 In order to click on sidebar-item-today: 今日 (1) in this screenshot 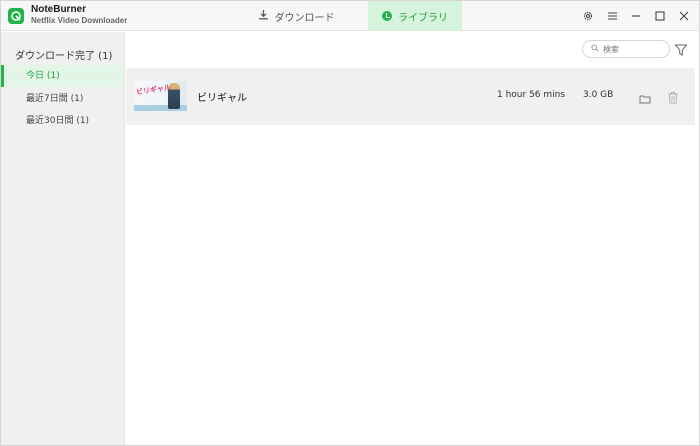, I will do `click(62, 76)`.